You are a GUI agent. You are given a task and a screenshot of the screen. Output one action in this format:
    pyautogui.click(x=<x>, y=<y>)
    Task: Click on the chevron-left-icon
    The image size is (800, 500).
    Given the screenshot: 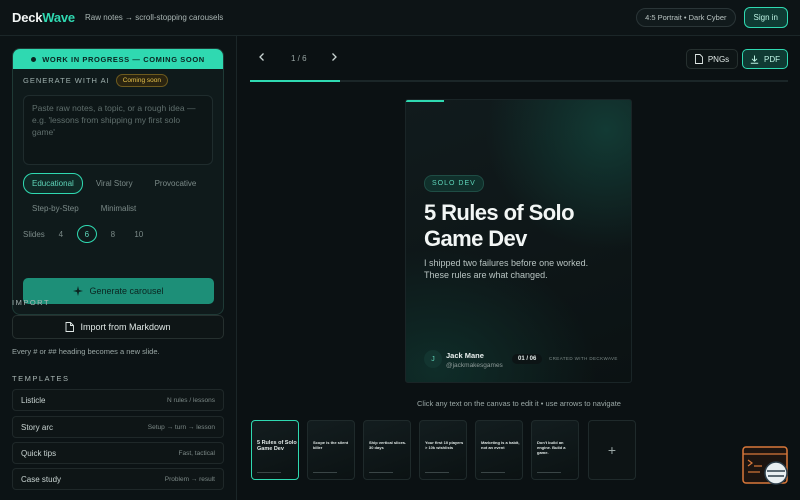 What is the action you would take?
    pyautogui.click(x=262, y=57)
    